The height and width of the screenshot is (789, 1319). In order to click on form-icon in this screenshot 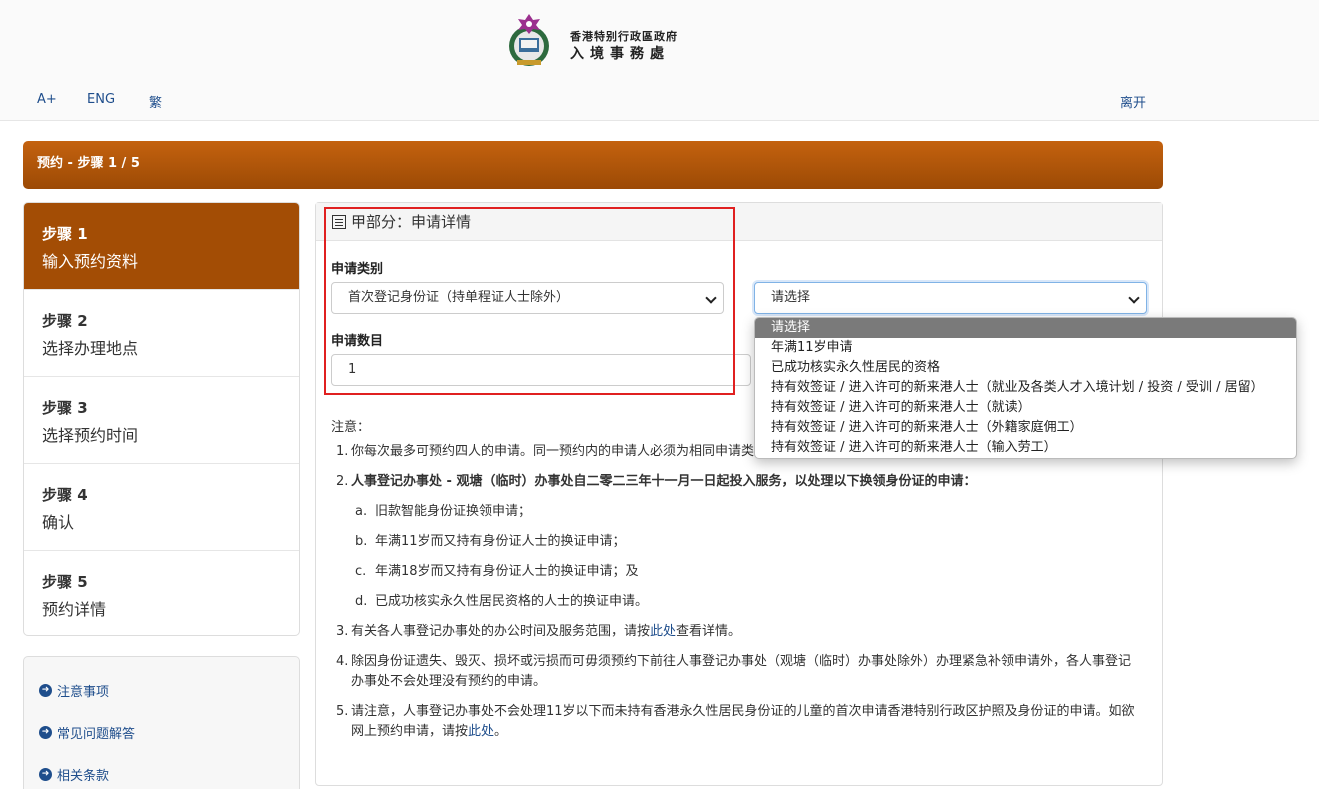, I will do `click(339, 221)`.